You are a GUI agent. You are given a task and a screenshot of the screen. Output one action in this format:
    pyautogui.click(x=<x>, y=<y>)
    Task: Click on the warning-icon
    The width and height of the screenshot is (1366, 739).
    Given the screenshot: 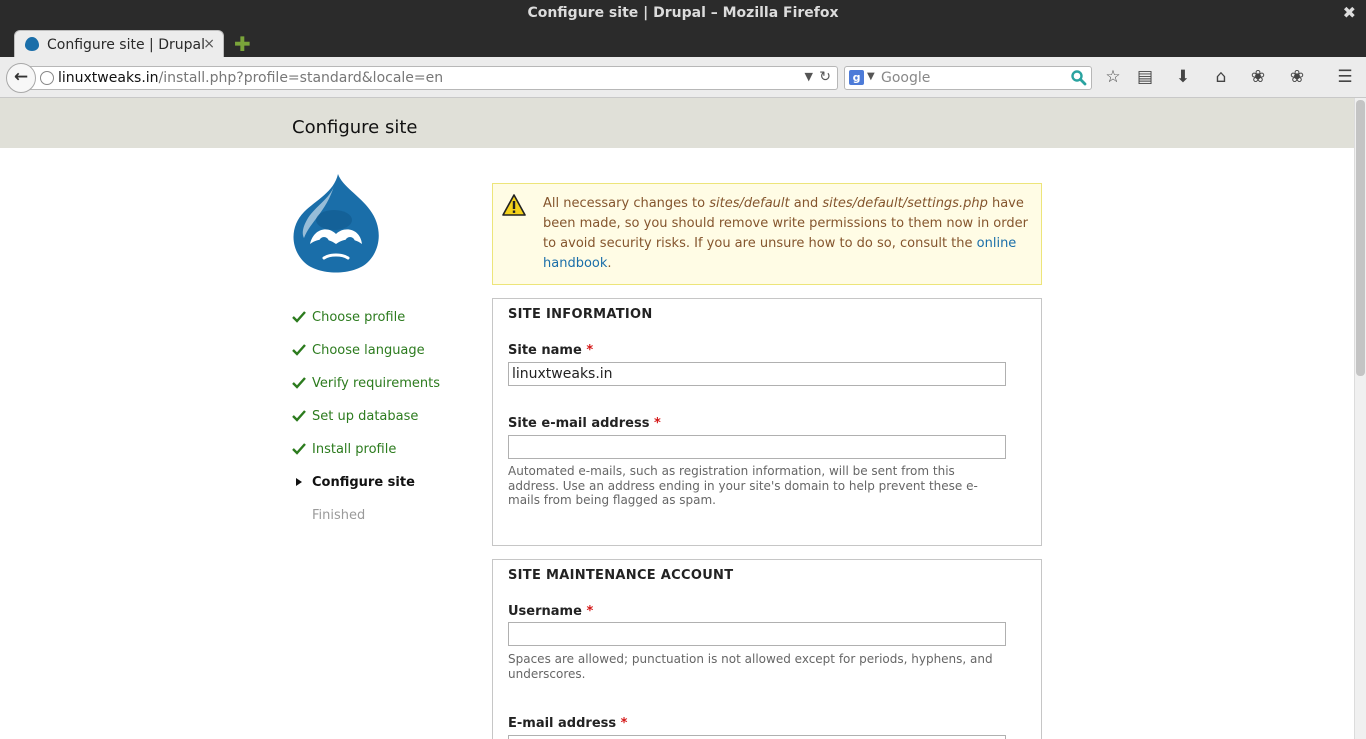 What is the action you would take?
    pyautogui.click(x=514, y=205)
    